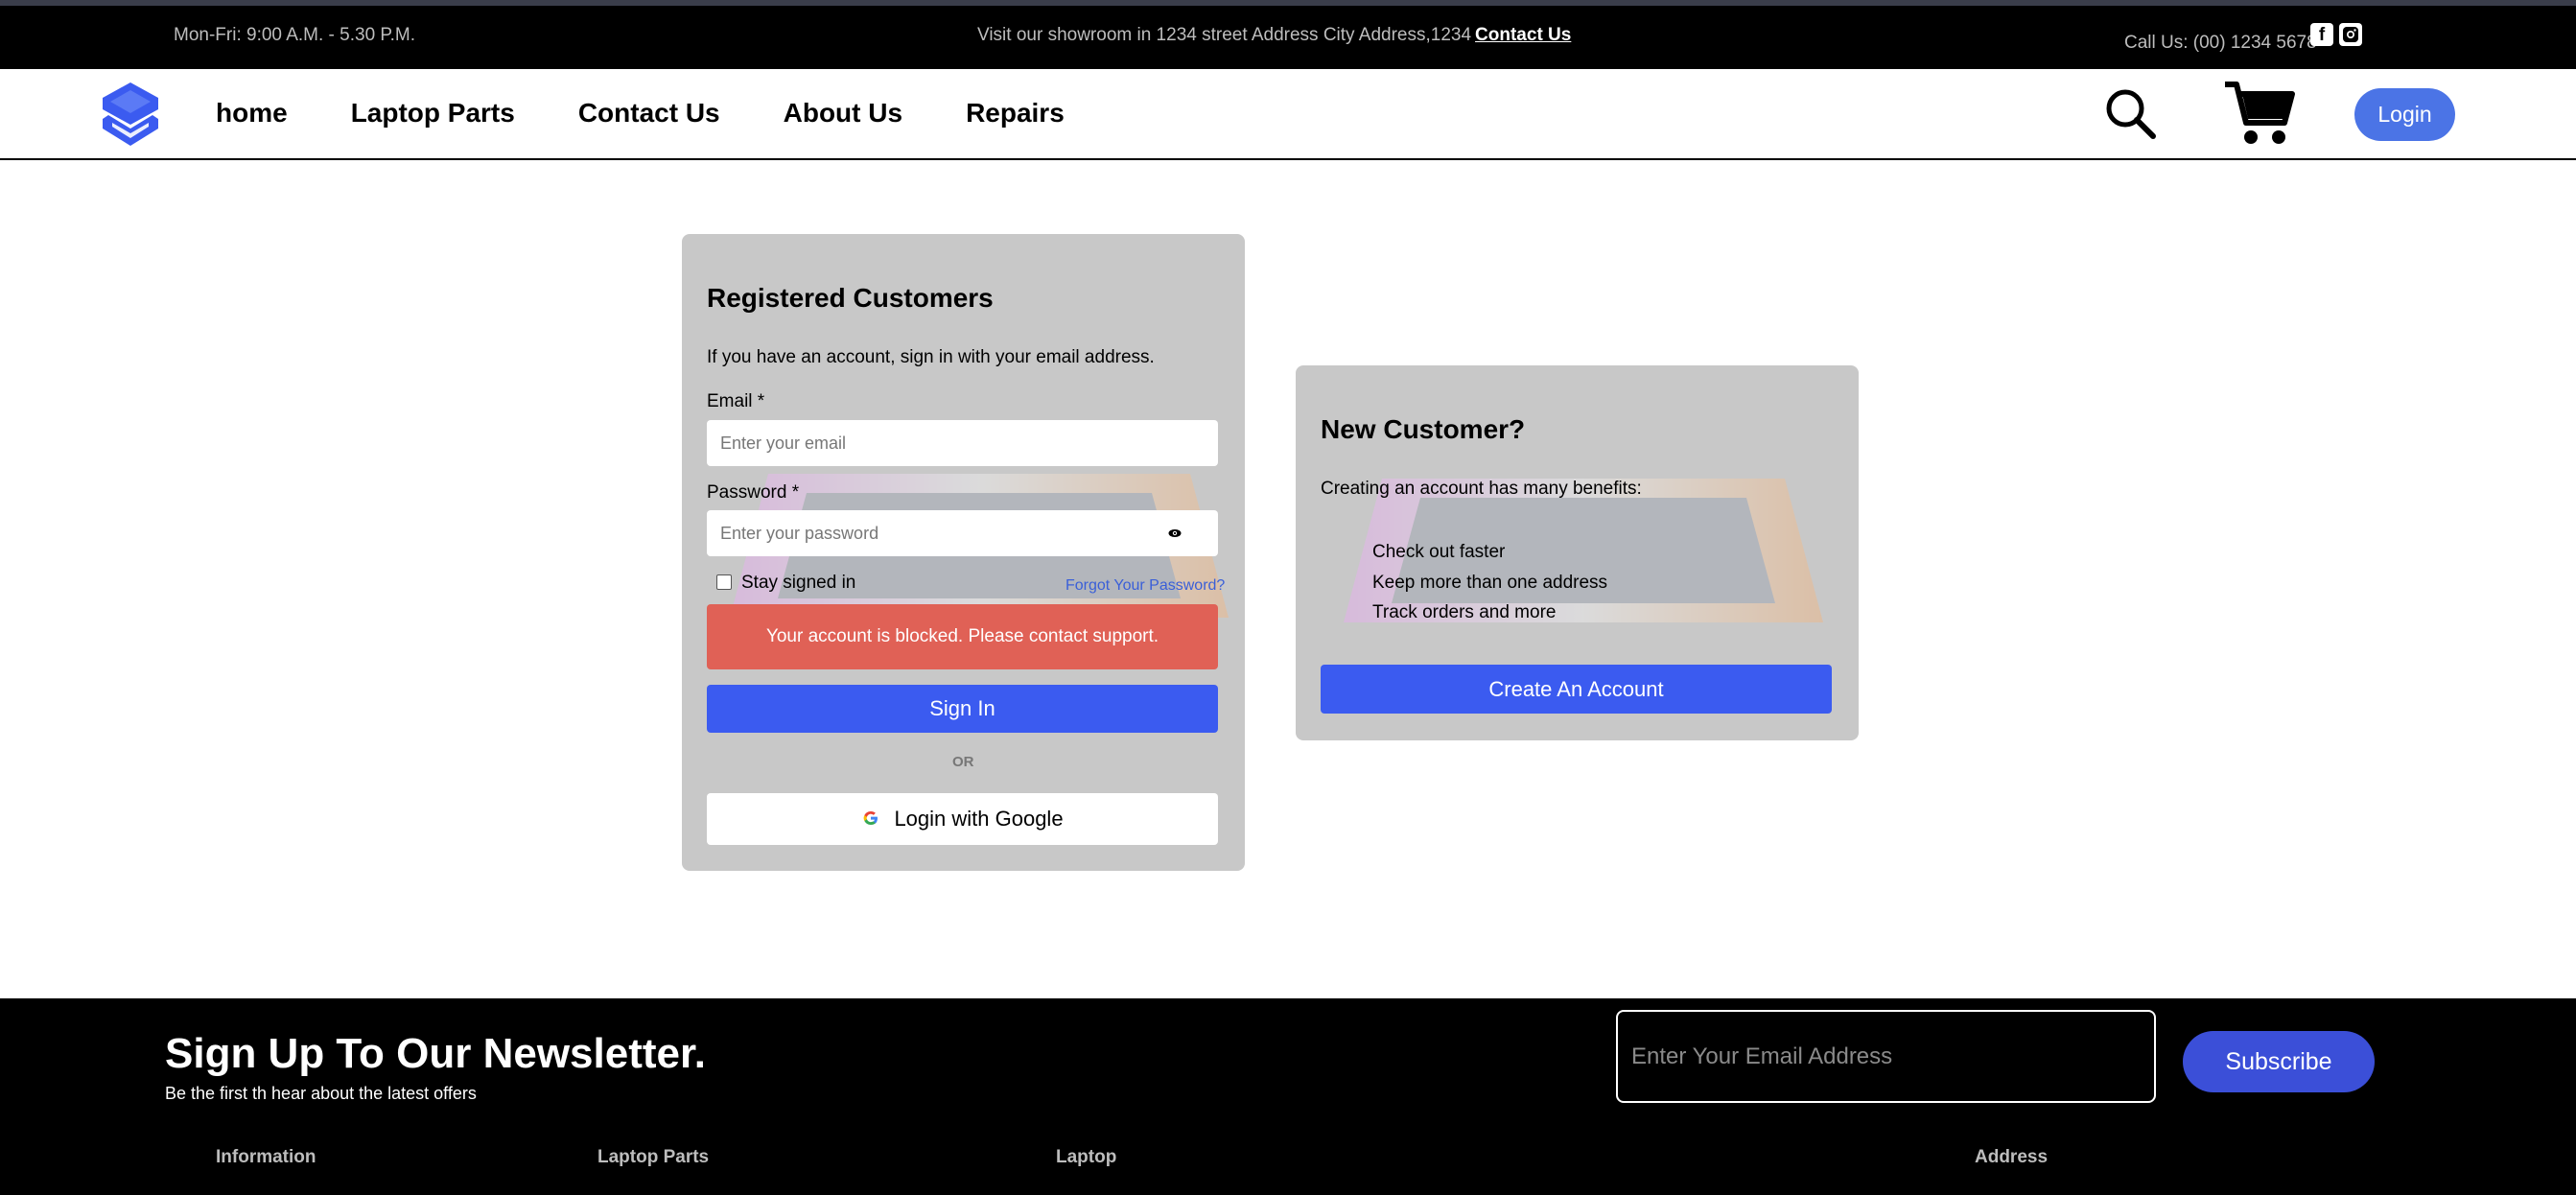 The image size is (2576, 1195). What do you see at coordinates (130, 114) in the screenshot?
I see `brand-logo-icon` at bounding box center [130, 114].